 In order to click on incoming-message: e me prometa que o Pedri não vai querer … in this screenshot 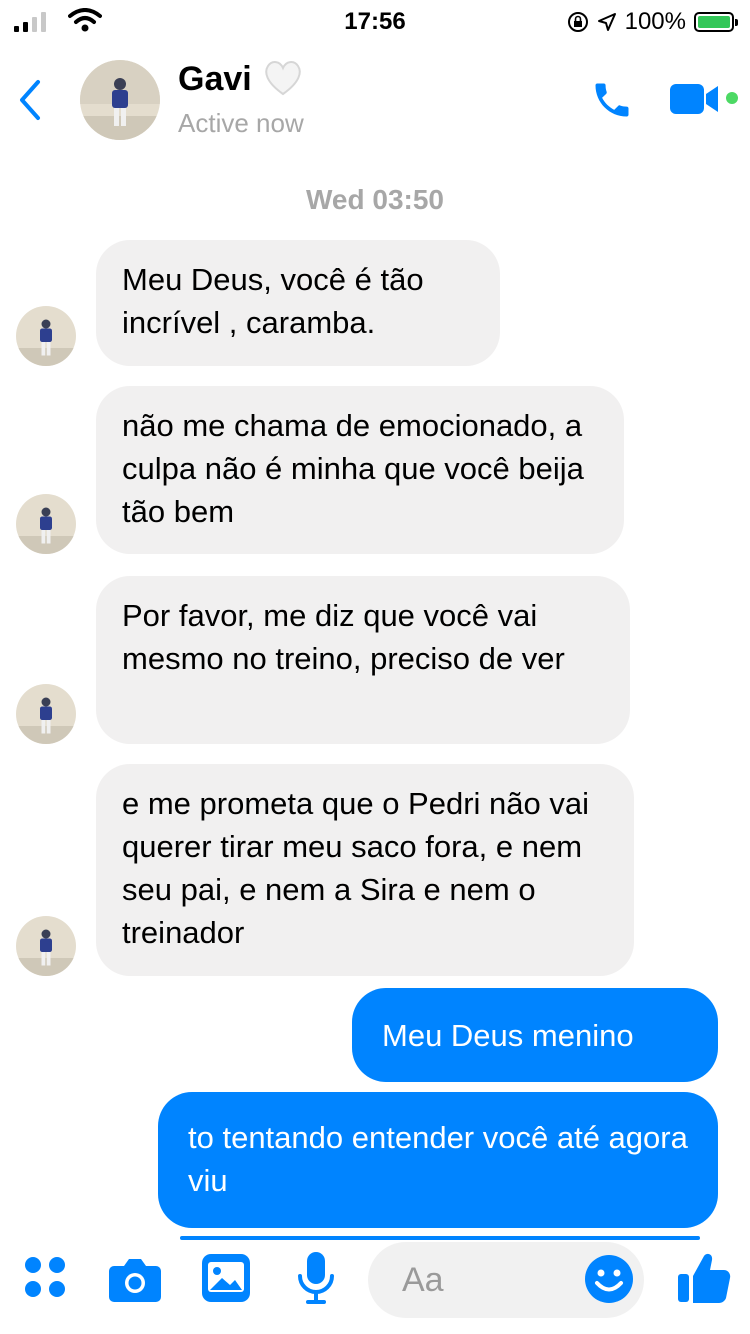, I will do `click(365, 870)`.